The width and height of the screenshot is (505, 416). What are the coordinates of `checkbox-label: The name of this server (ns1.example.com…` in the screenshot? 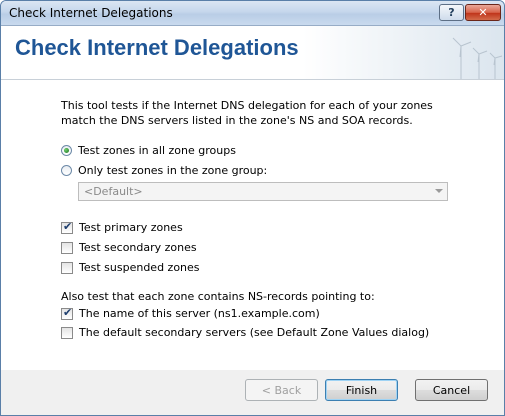 It's located at (199, 313).